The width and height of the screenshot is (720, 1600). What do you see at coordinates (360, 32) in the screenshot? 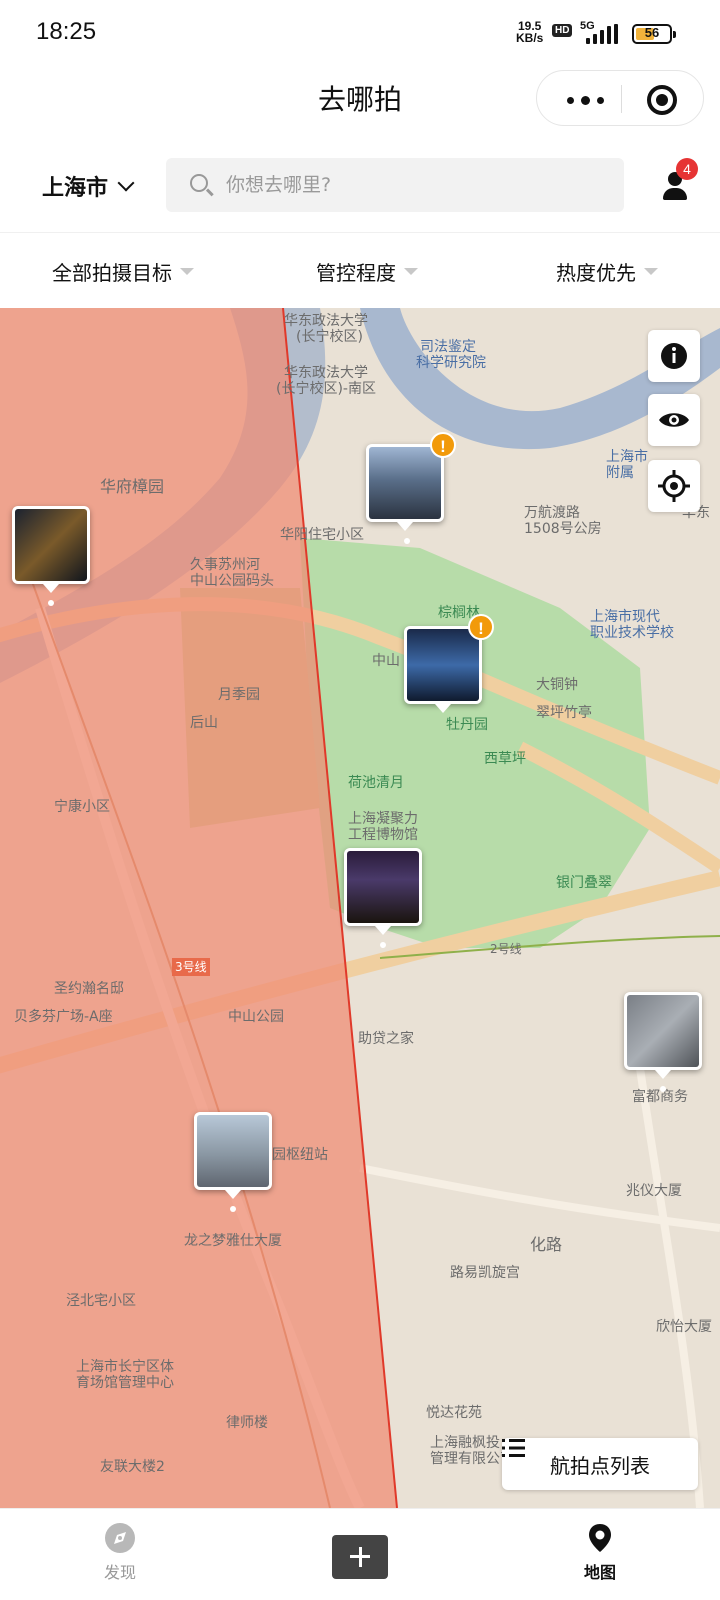
I see `status-bar: 18:25 19.5 KB/s HD 5G 56` at bounding box center [360, 32].